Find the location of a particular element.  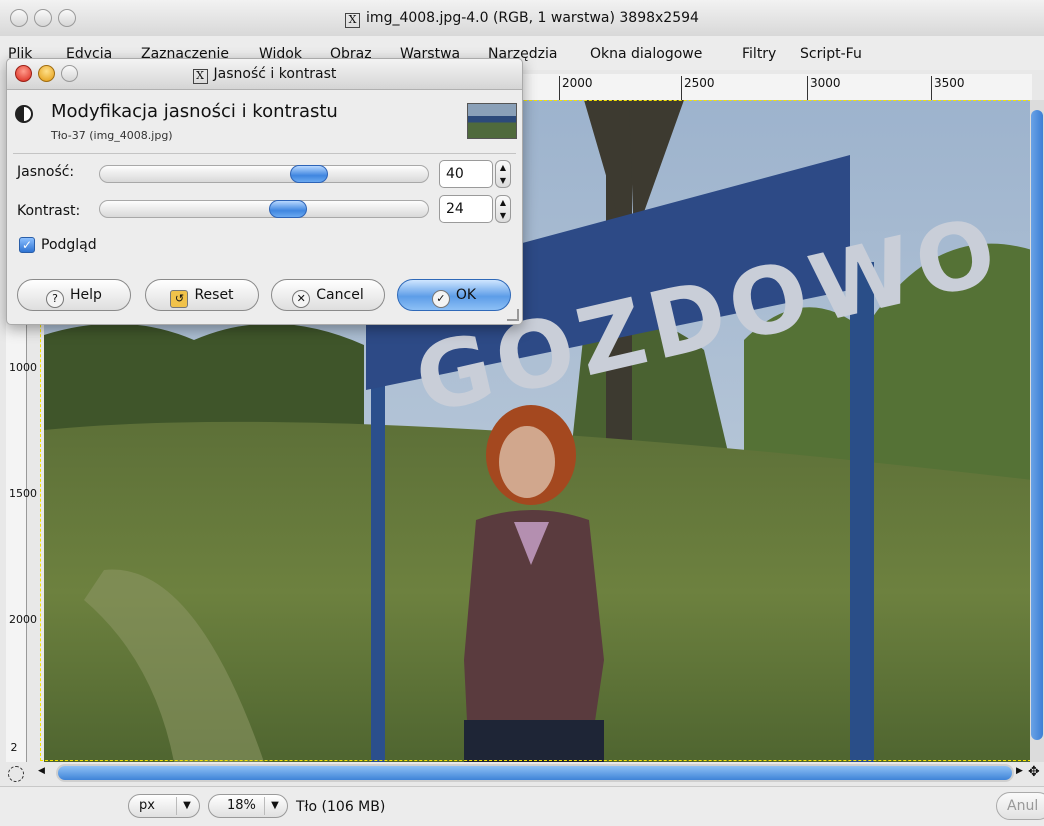

divider is located at coordinates (264, 153).